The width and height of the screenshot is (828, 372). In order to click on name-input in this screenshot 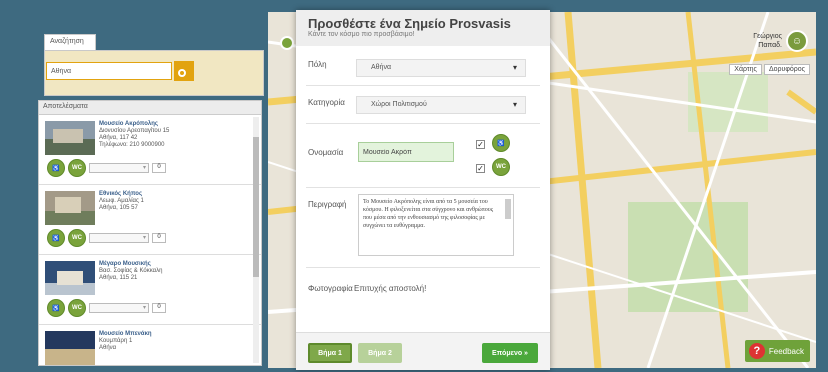, I will do `click(406, 152)`.